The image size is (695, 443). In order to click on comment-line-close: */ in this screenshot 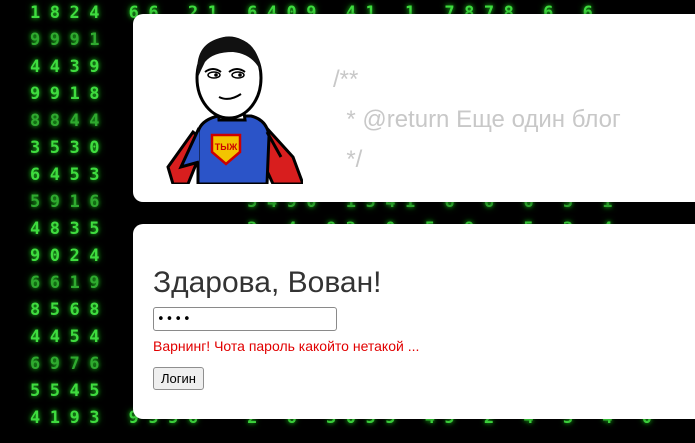, I will do `click(348, 159)`.